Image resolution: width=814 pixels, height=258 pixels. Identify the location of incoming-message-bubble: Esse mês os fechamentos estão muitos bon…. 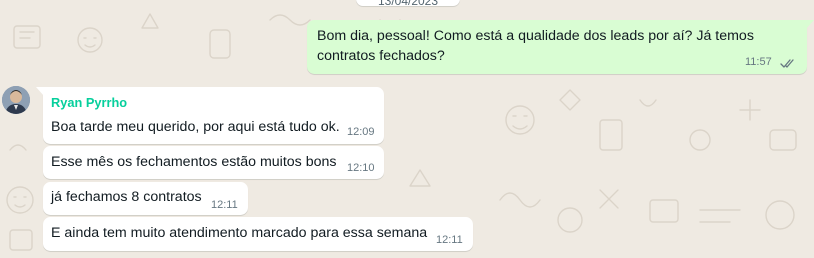
(213, 162).